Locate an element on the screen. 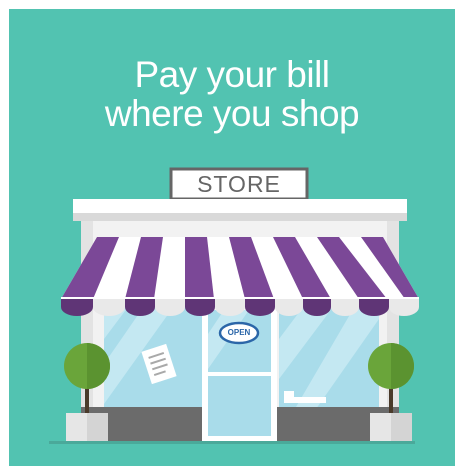  striped-awning is located at coordinates (240, 276).